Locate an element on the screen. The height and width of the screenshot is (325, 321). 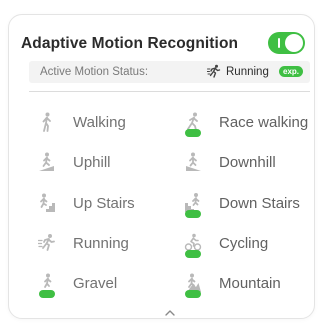
mode-gravel: Gravel is located at coordinates (91, 285).